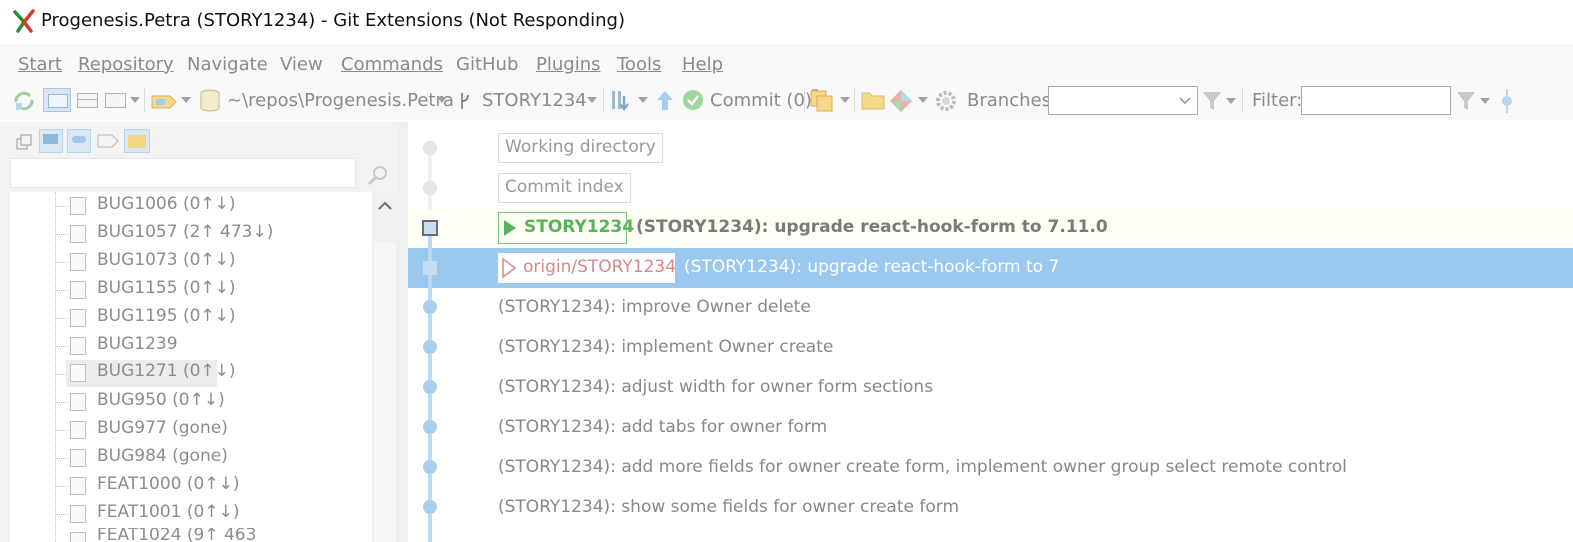 The height and width of the screenshot is (542, 1573). Describe the element at coordinates (639, 64) in the screenshot. I see `menu-tools: Tools` at that location.